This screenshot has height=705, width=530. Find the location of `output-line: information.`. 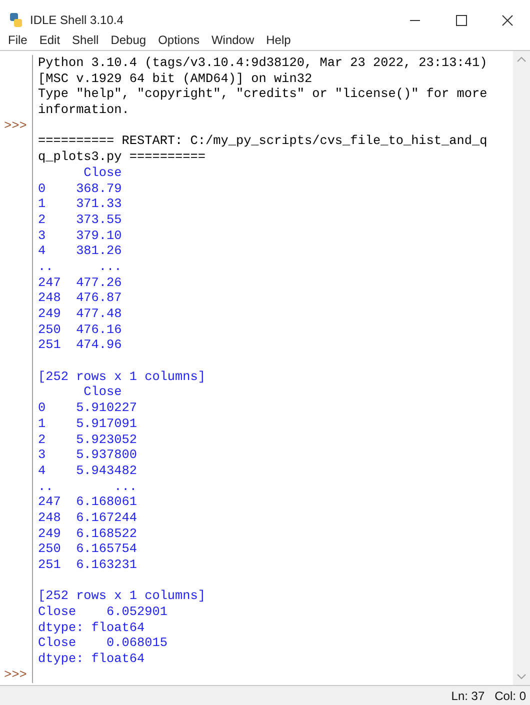

output-line: information. is located at coordinates (84, 110).